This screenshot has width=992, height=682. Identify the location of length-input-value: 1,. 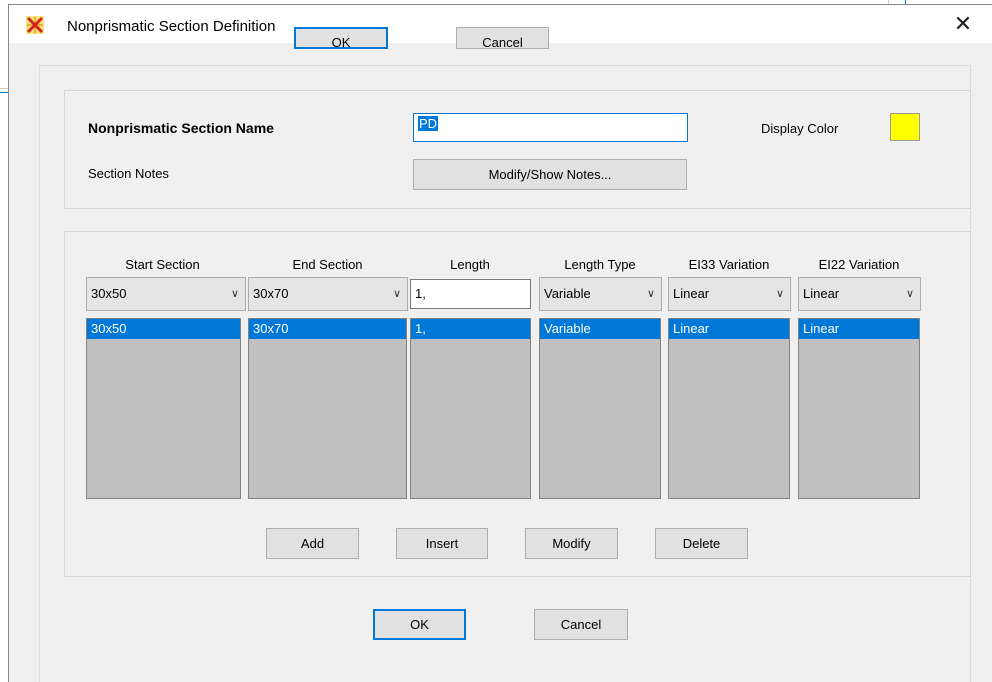
(420, 293).